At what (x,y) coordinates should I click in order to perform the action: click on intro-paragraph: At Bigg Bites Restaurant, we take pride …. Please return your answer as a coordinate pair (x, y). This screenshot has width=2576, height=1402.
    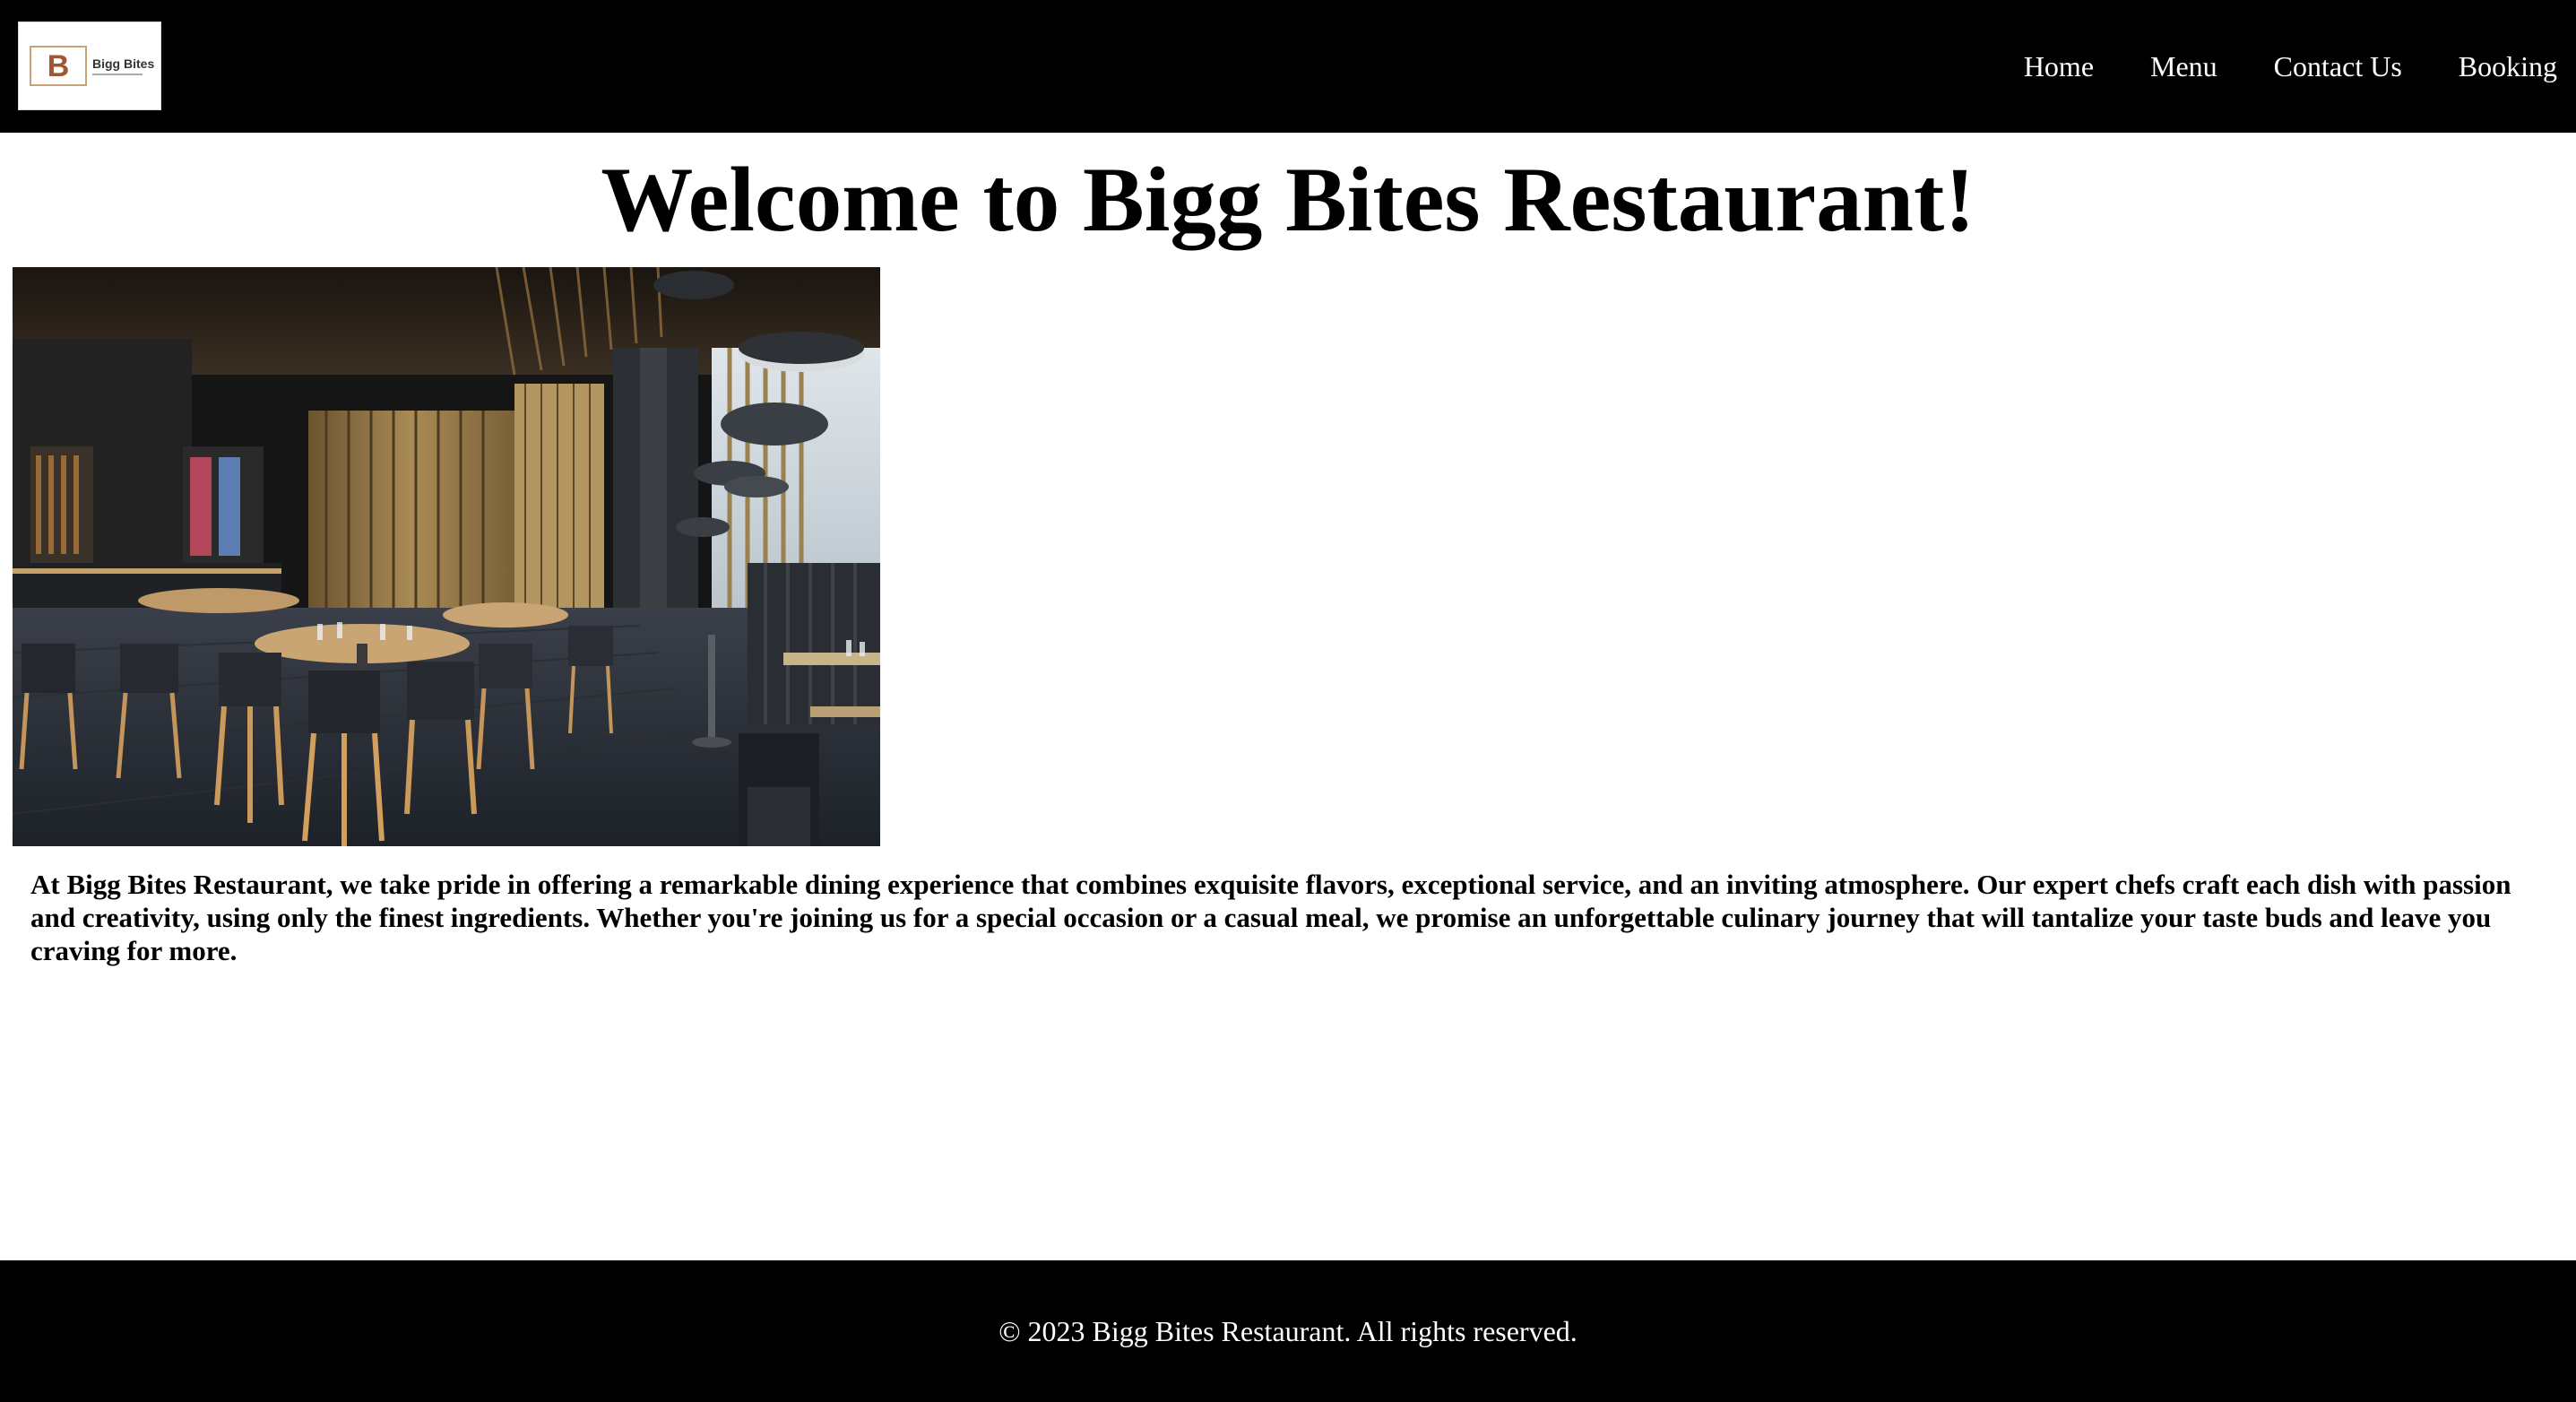
    Looking at the image, I should click on (1270, 918).